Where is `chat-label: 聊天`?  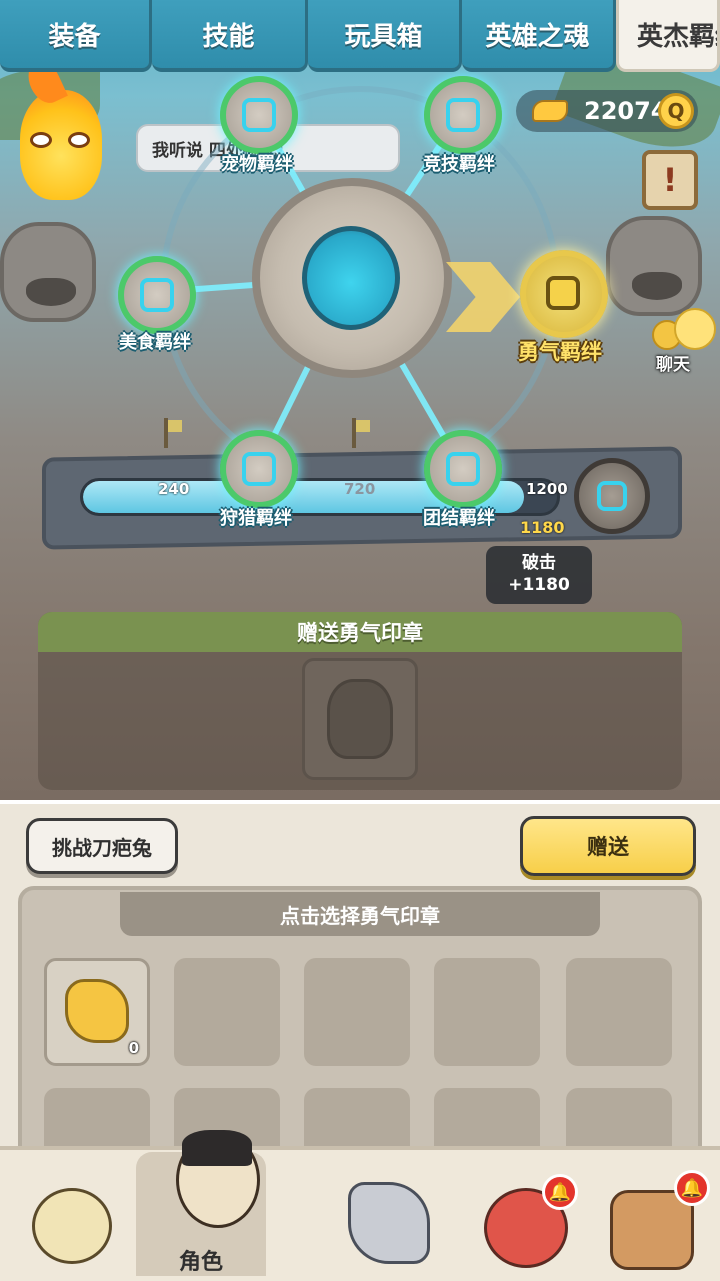
chat-label: 聊天 is located at coordinates (673, 365).